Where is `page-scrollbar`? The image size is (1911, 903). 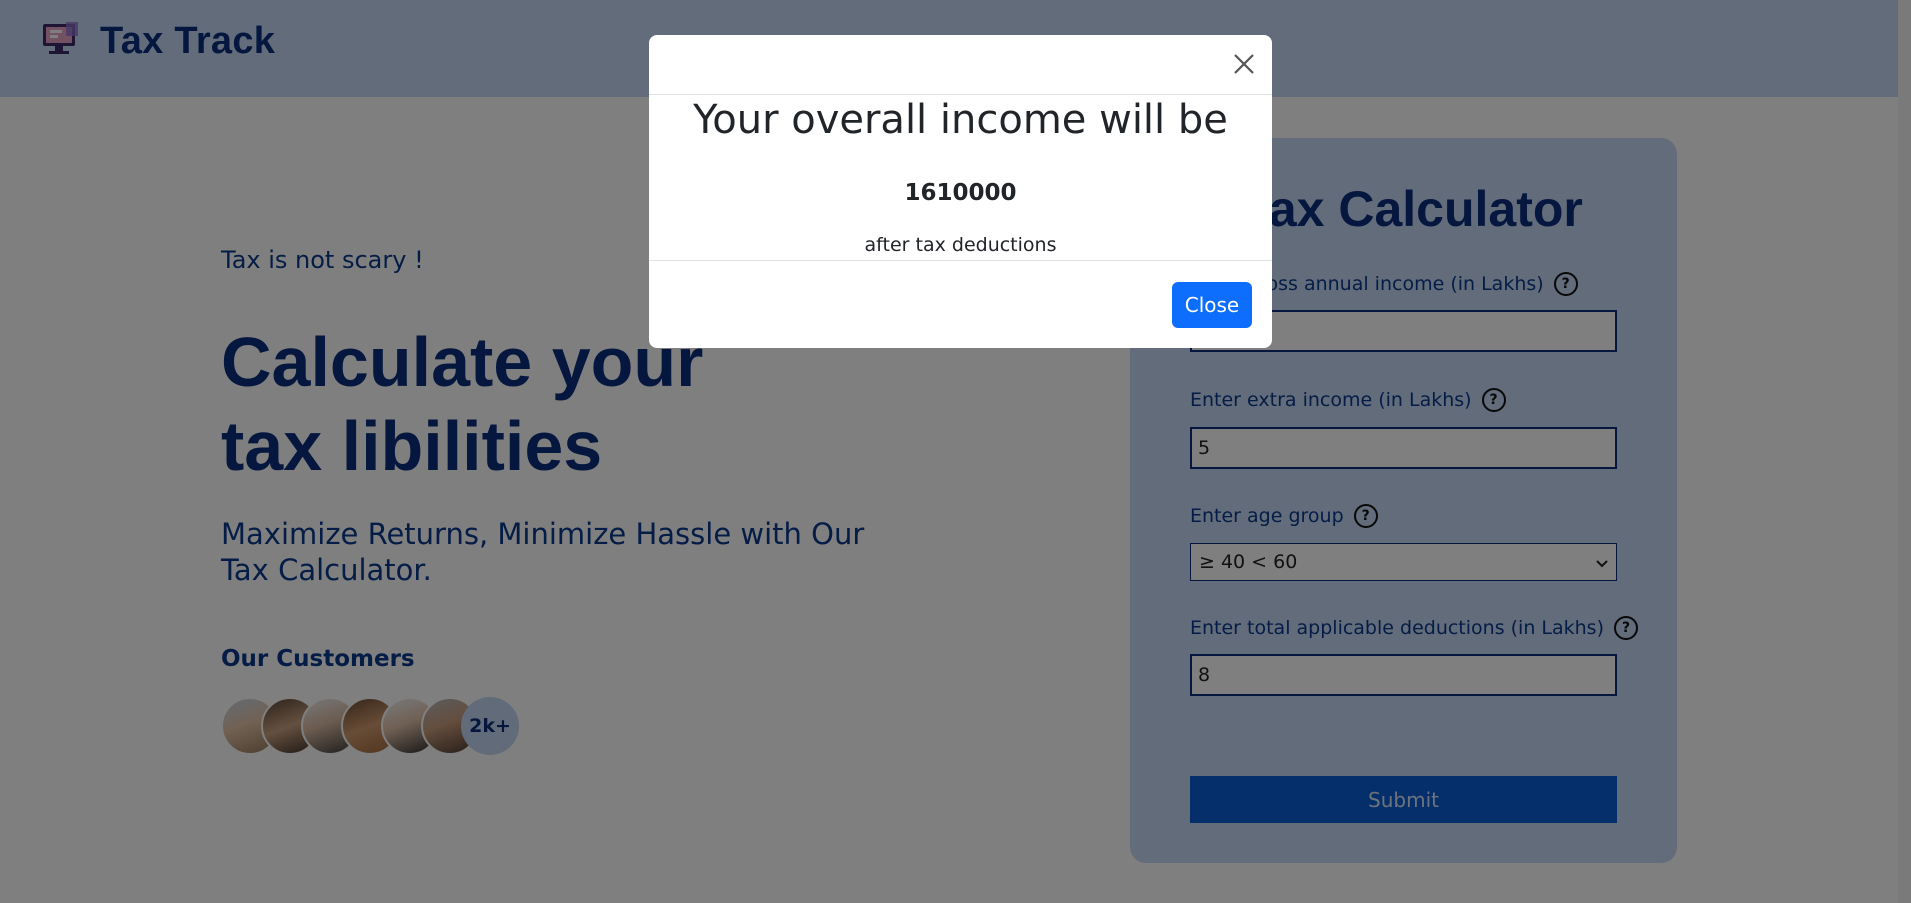
page-scrollbar is located at coordinates (1904, 451).